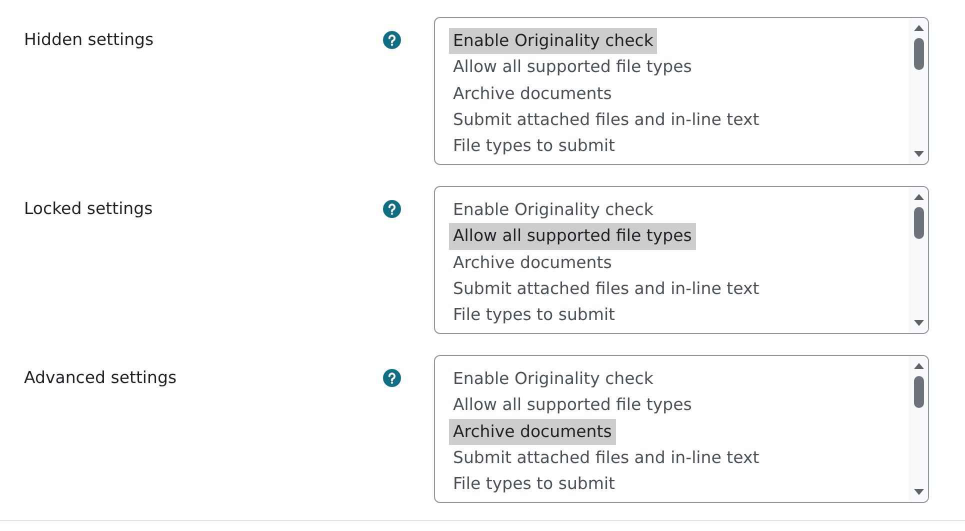  I want to click on setting-label: Hidden settings, so click(89, 39).